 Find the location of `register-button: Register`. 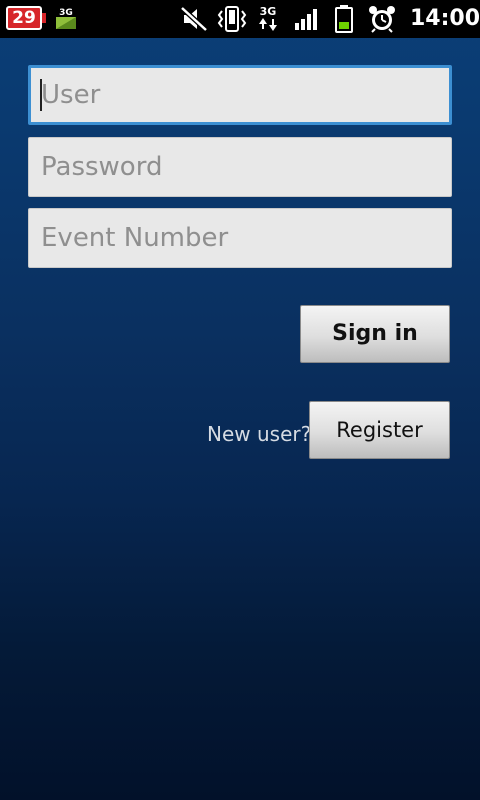

register-button: Register is located at coordinates (379, 430).